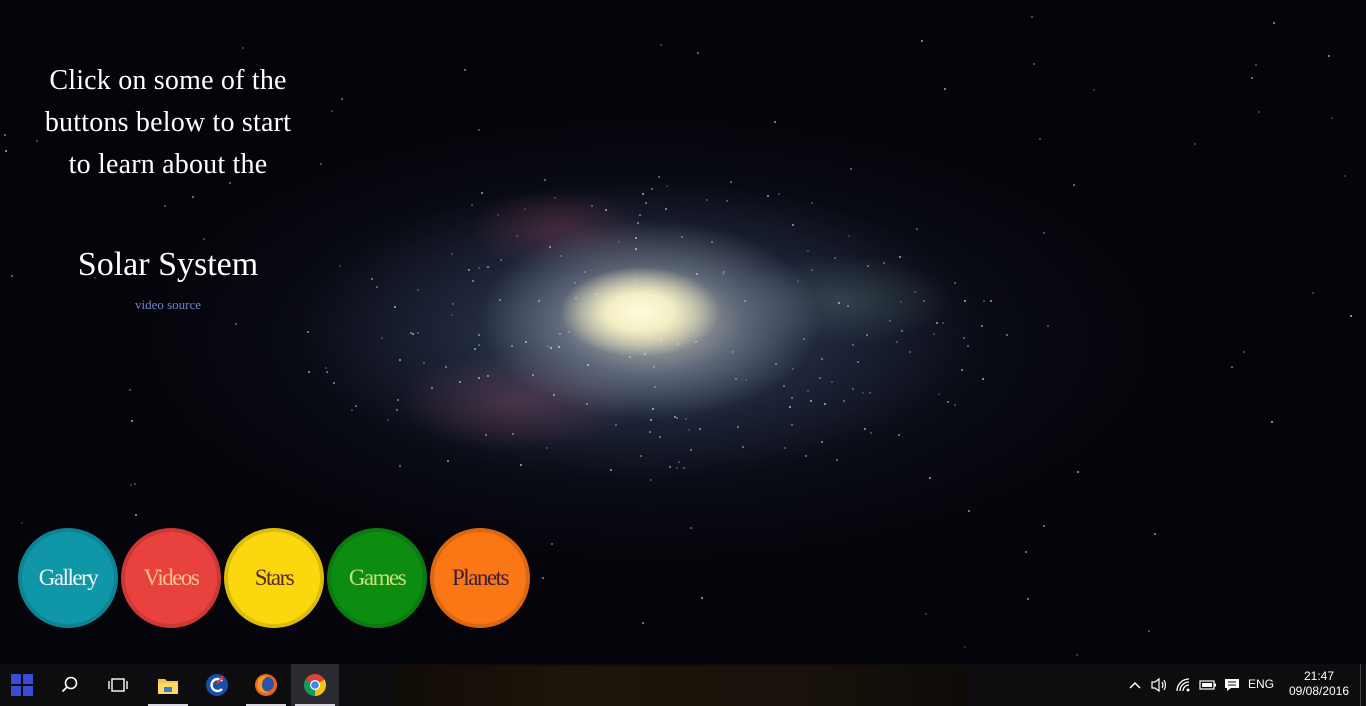 This screenshot has width=1366, height=706. Describe the element at coordinates (274, 578) in the screenshot. I see `stars-button: Stars` at that location.